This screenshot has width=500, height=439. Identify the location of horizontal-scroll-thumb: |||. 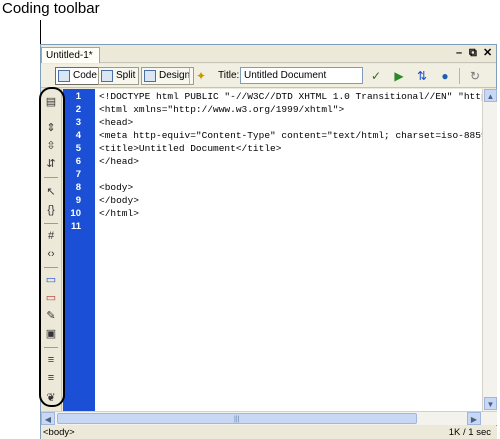
(237, 418).